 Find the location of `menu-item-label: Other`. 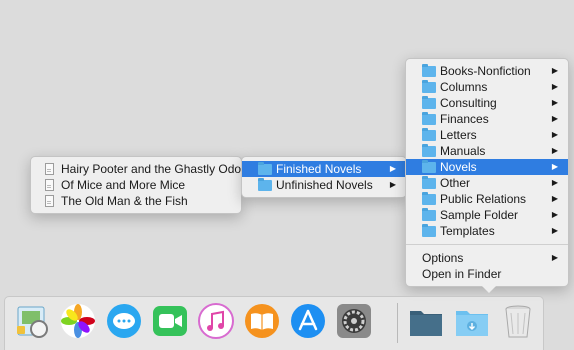

menu-item-label: Other is located at coordinates (455, 183).